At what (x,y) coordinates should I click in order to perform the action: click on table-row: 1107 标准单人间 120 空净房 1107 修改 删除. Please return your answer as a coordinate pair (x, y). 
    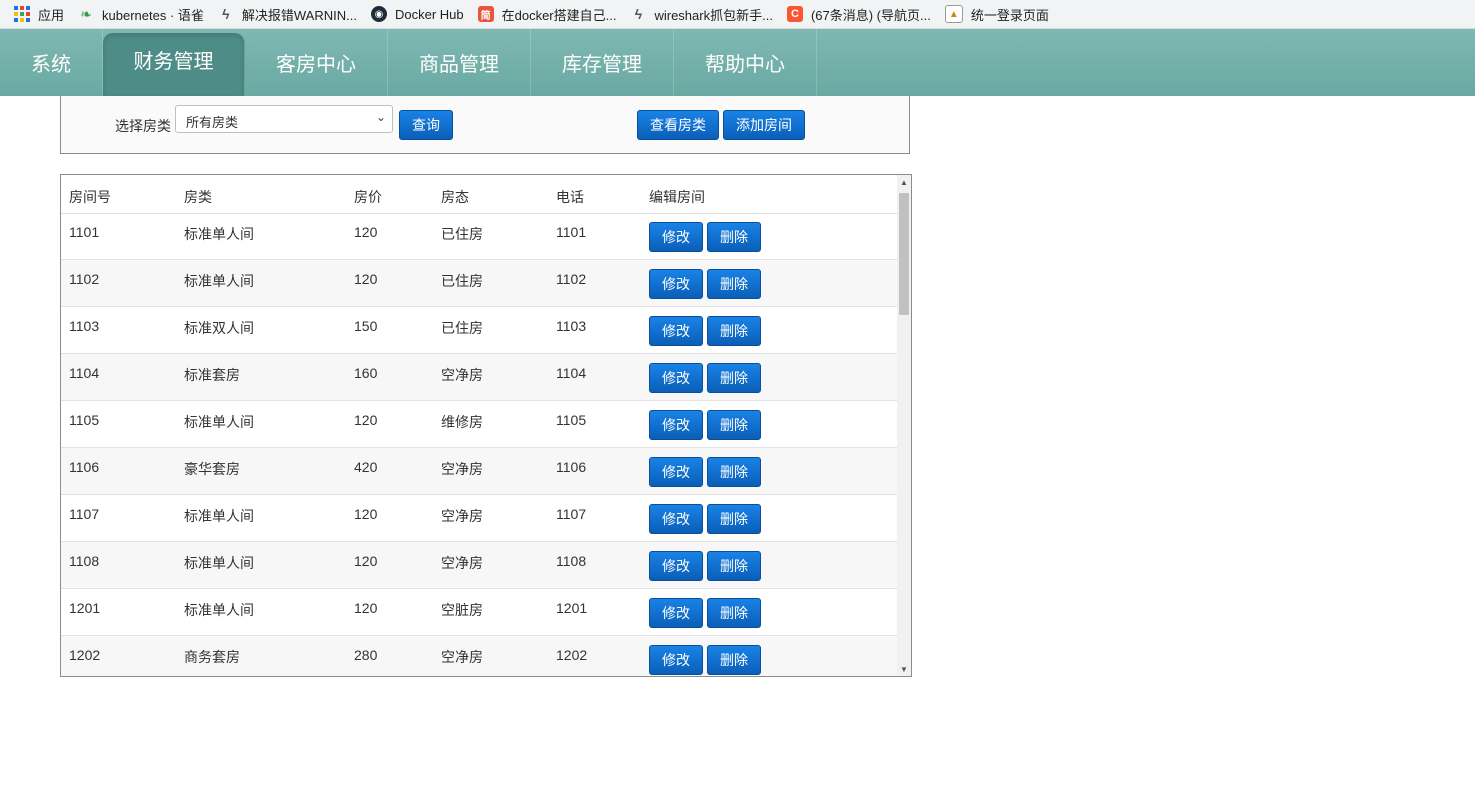
    Looking at the image, I should click on (479, 518).